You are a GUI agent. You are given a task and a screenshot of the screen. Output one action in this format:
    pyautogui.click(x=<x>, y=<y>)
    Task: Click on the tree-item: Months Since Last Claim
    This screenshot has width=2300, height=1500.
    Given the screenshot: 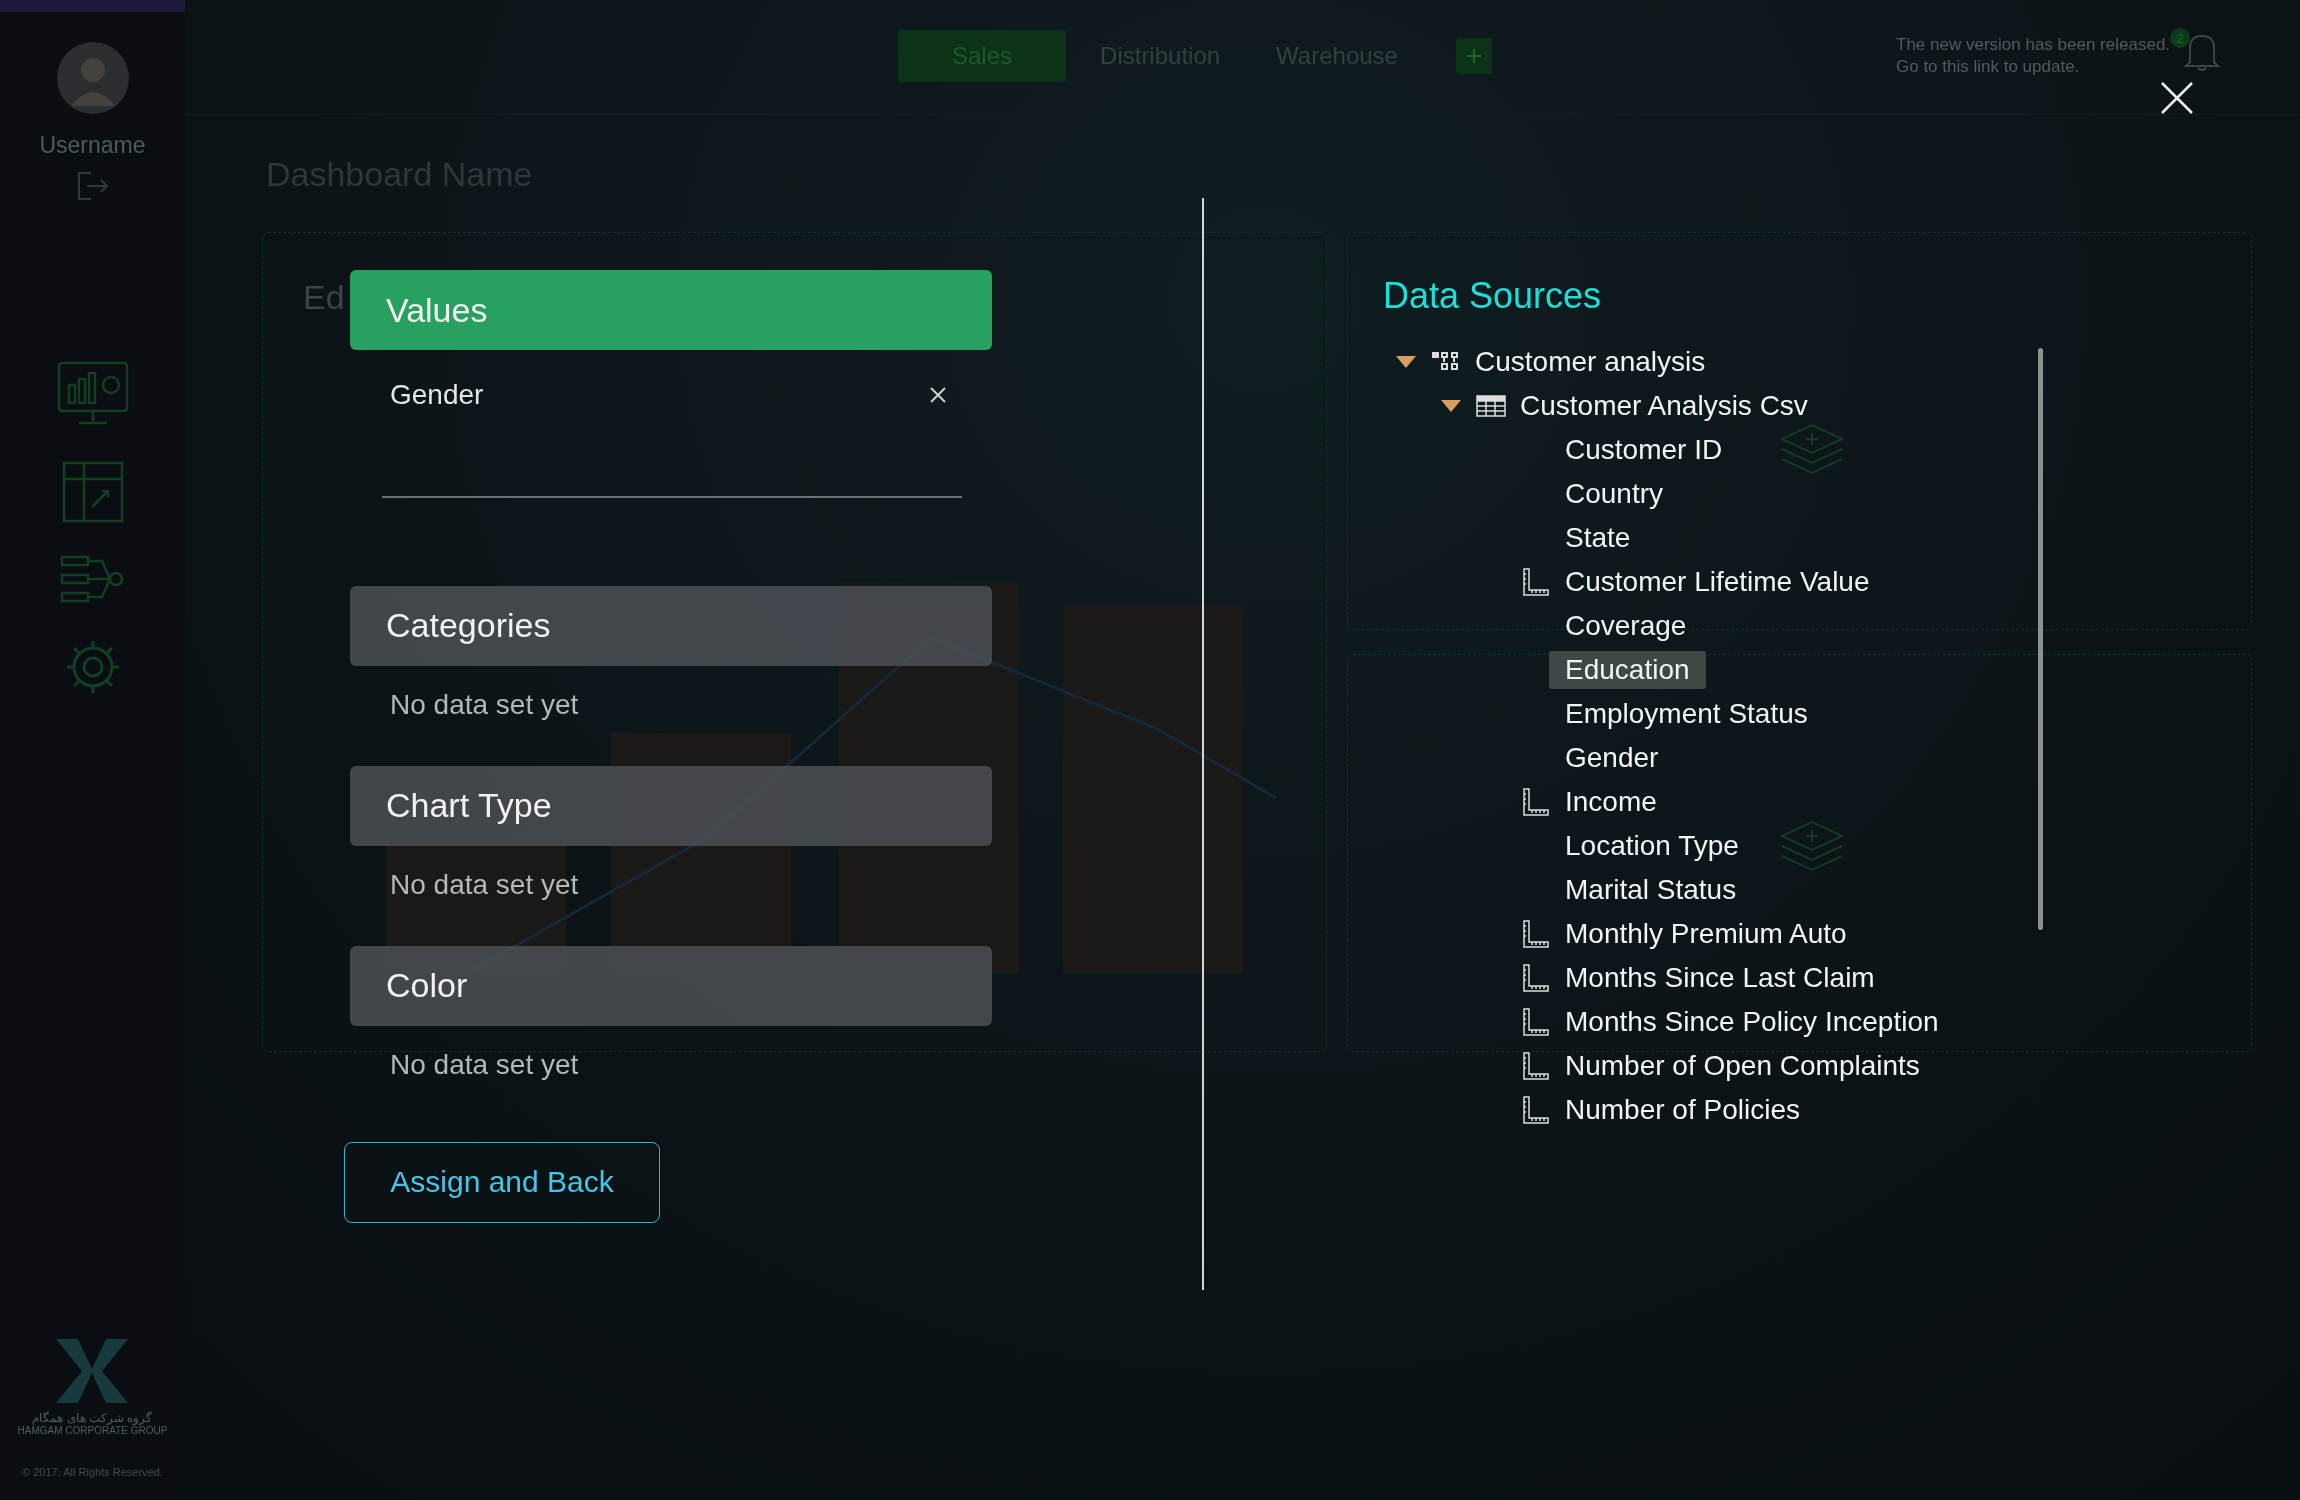 What is the action you would take?
    pyautogui.click(x=1720, y=978)
    